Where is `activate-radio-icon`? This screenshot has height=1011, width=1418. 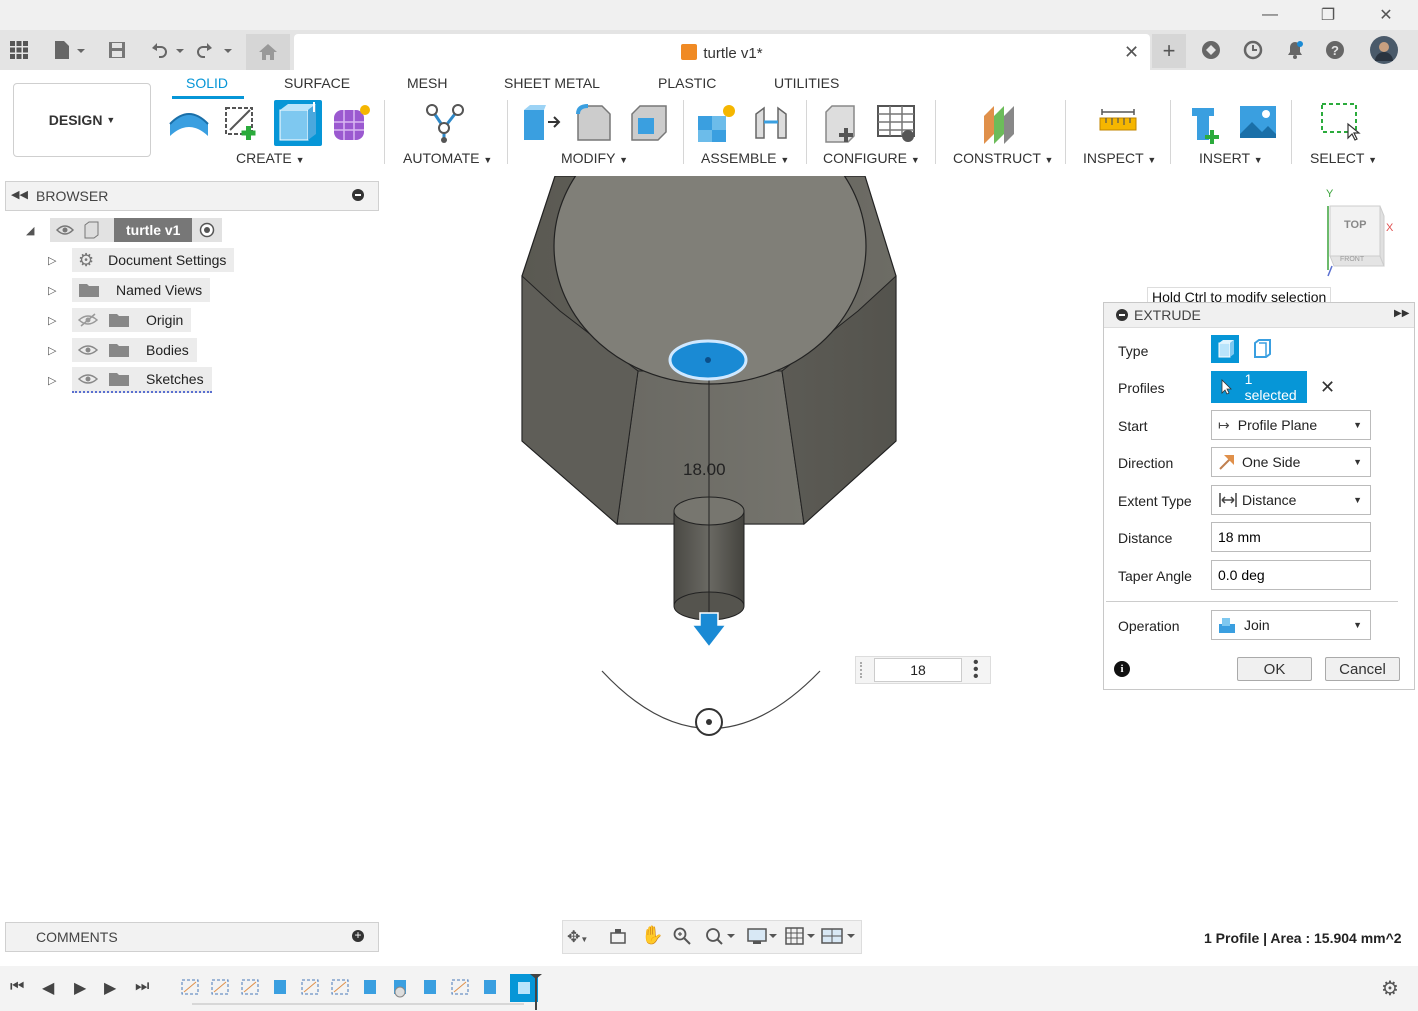 activate-radio-icon is located at coordinates (207, 230).